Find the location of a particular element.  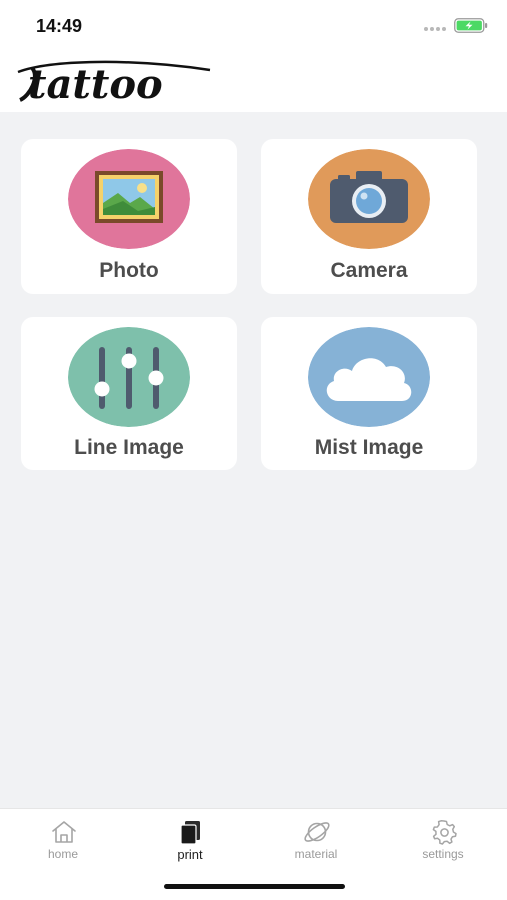

tattoo-logo: tattoo is located at coordinates (114, 83).